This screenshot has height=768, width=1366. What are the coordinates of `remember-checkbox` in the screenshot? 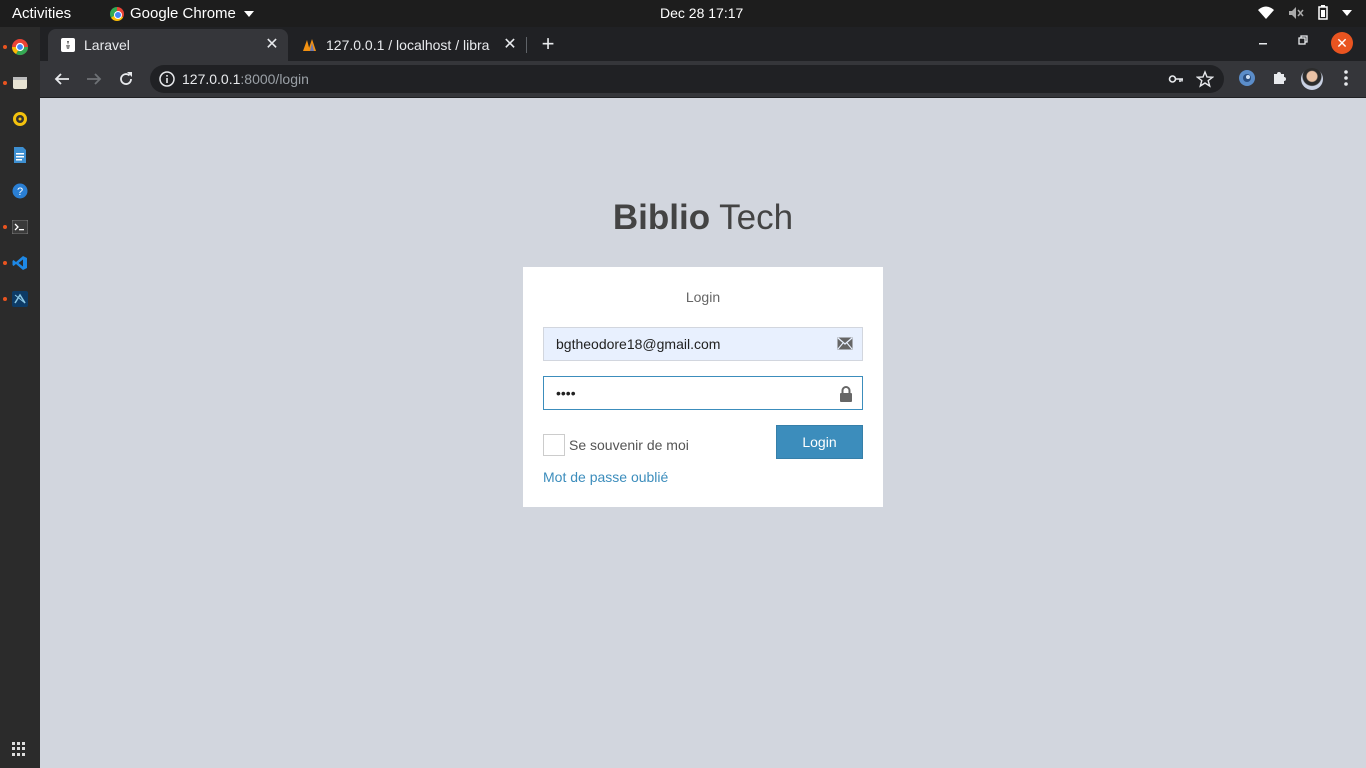 It's located at (554, 445).